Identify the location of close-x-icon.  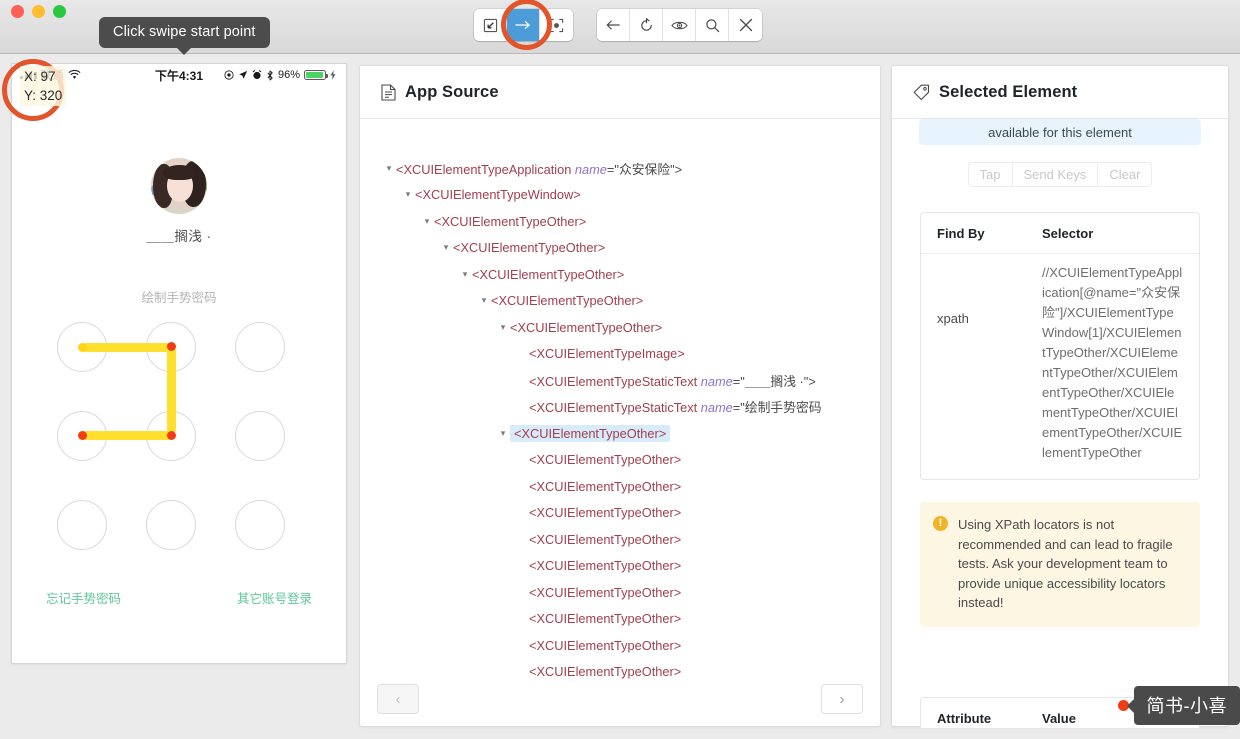
(745, 25).